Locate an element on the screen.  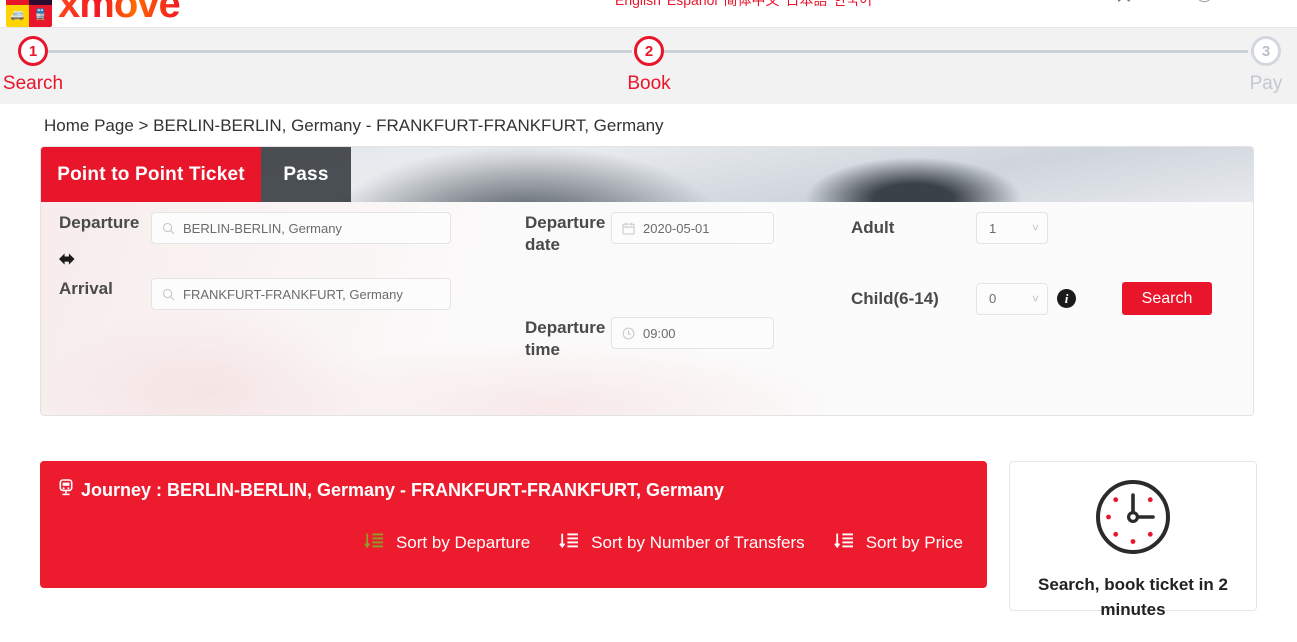
stepper-step-book: 2 Book is located at coordinates (649, 65).